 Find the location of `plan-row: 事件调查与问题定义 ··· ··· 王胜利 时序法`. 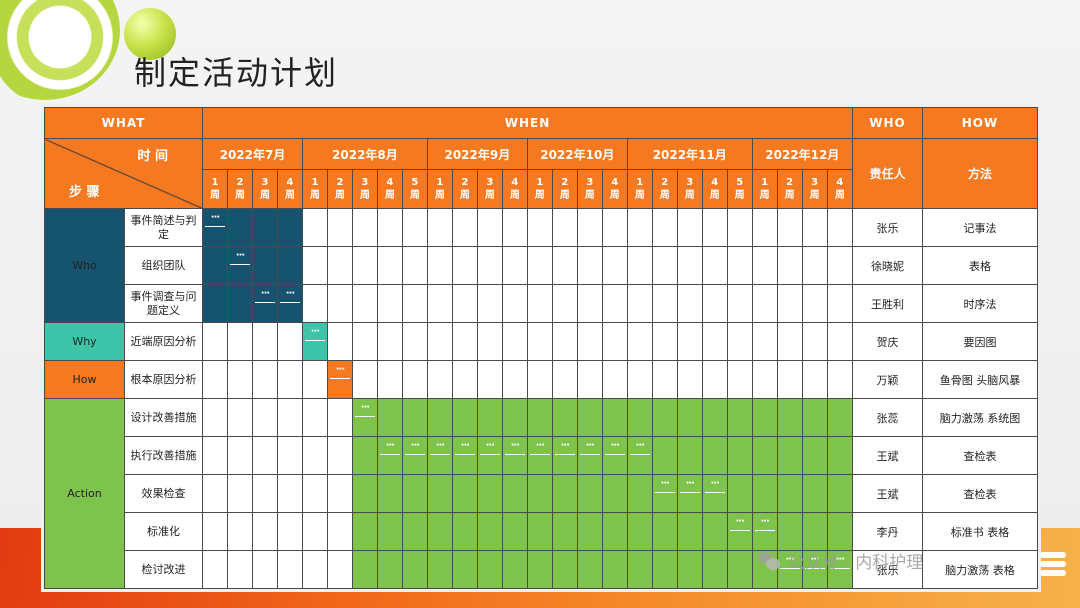

plan-row: 事件调查与问题定义 ··· ··· 王胜利 时序法 is located at coordinates (541, 303).